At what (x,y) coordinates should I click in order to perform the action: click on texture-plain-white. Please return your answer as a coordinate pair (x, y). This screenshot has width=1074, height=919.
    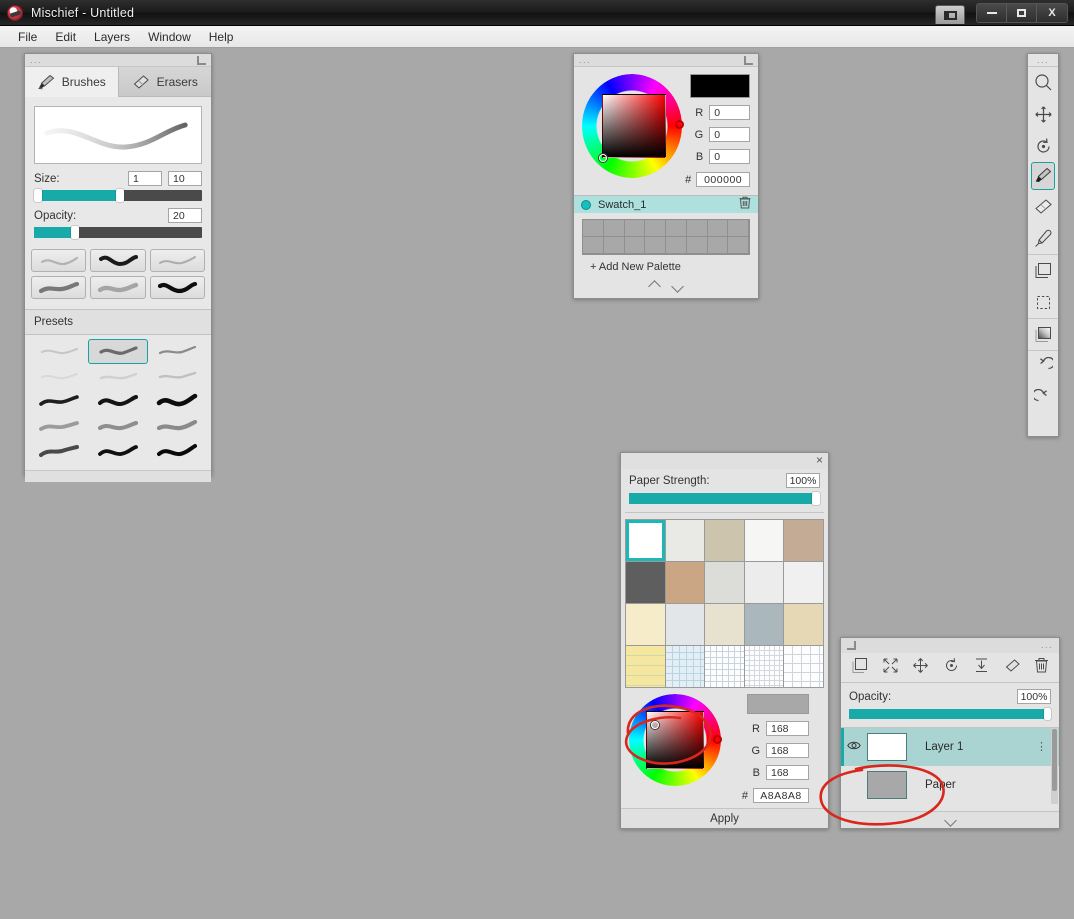
    Looking at the image, I should click on (645, 540).